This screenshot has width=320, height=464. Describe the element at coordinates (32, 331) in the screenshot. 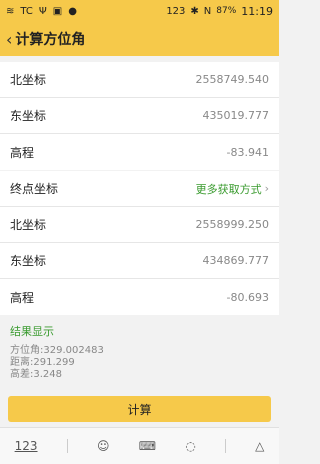

I see `result-title: 结果显示` at that location.